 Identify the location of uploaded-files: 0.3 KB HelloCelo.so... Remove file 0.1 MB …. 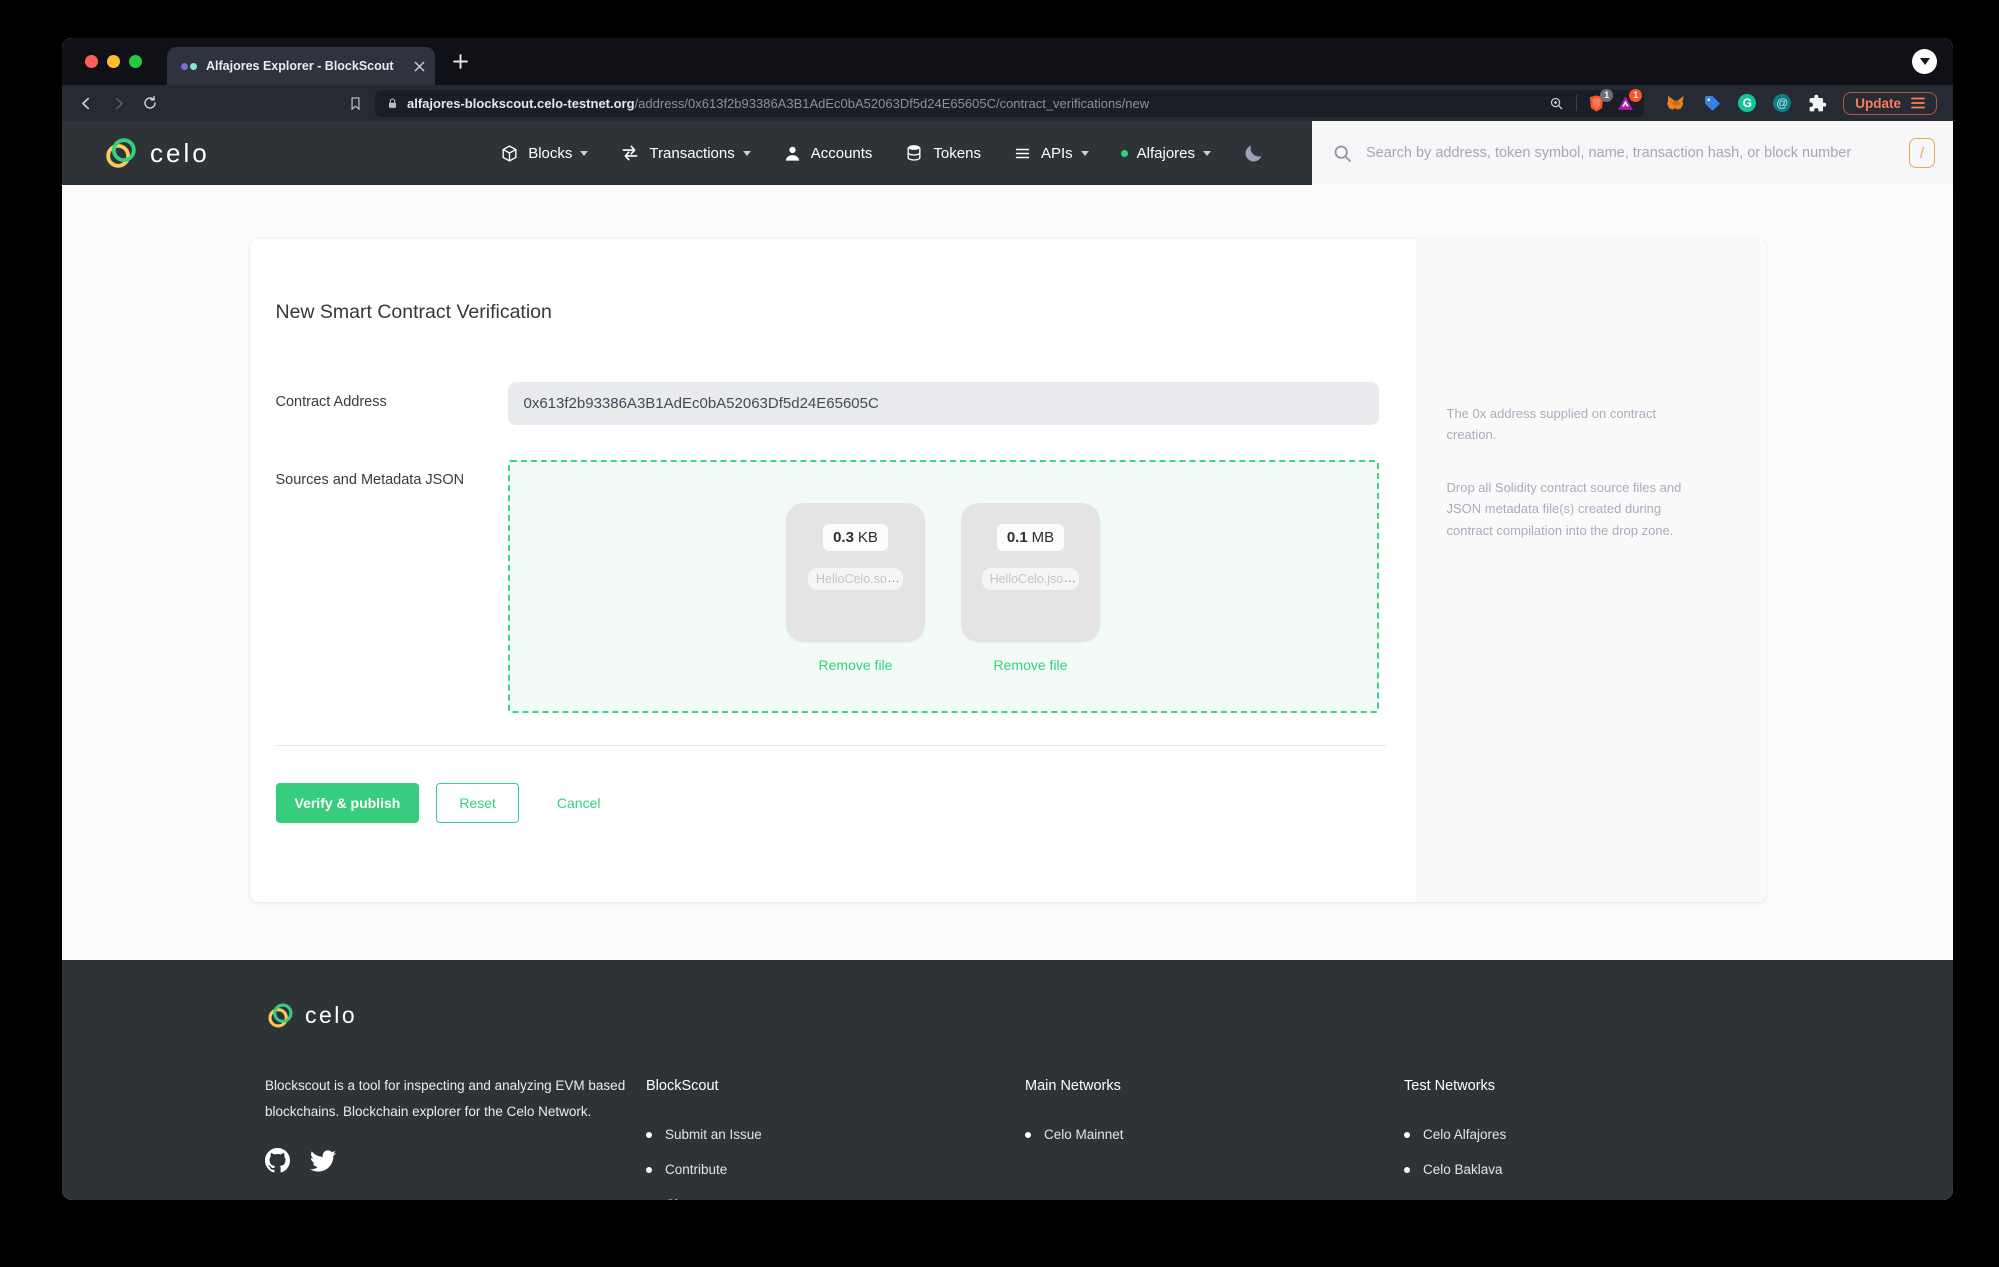
(943, 607).